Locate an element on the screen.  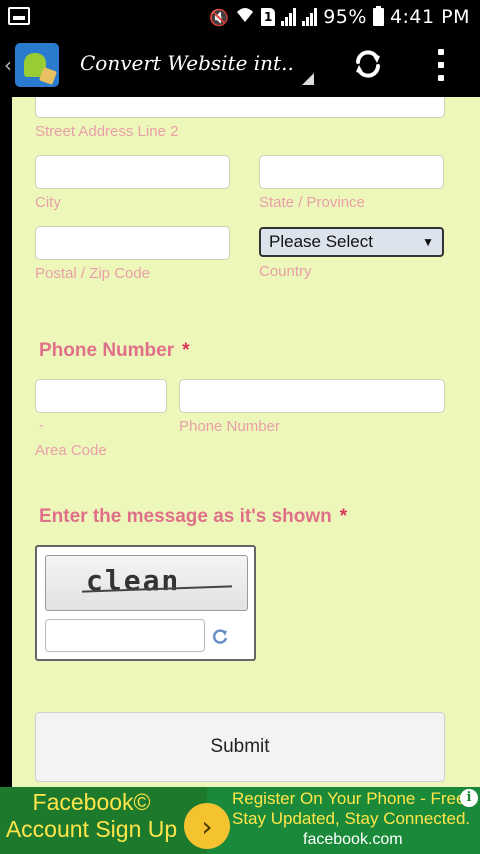
sim-icon: 1 is located at coordinates (268, 17).